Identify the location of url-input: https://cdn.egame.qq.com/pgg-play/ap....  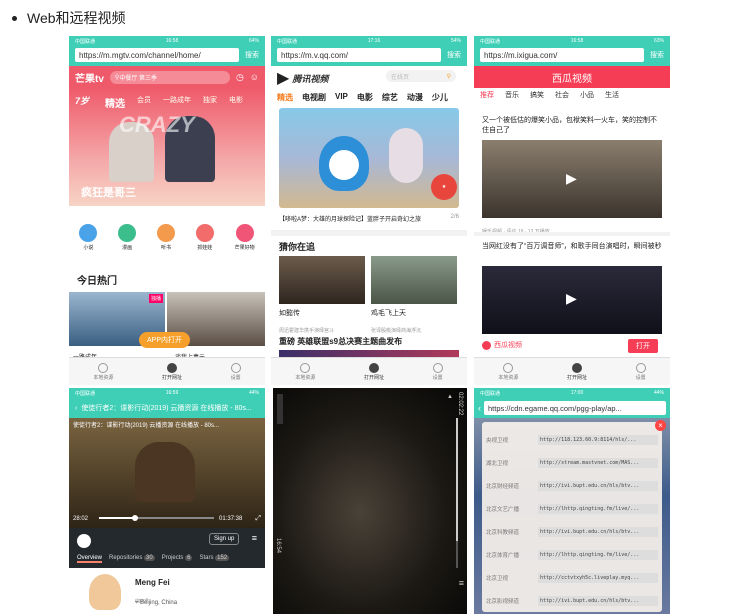
(575, 408).